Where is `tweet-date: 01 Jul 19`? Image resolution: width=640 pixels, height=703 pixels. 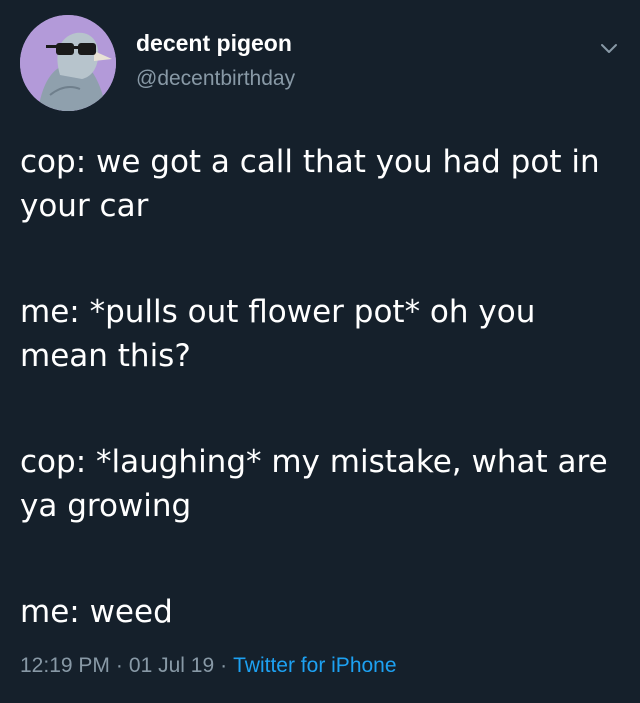
tweet-date: 01 Jul 19 is located at coordinates (171, 665).